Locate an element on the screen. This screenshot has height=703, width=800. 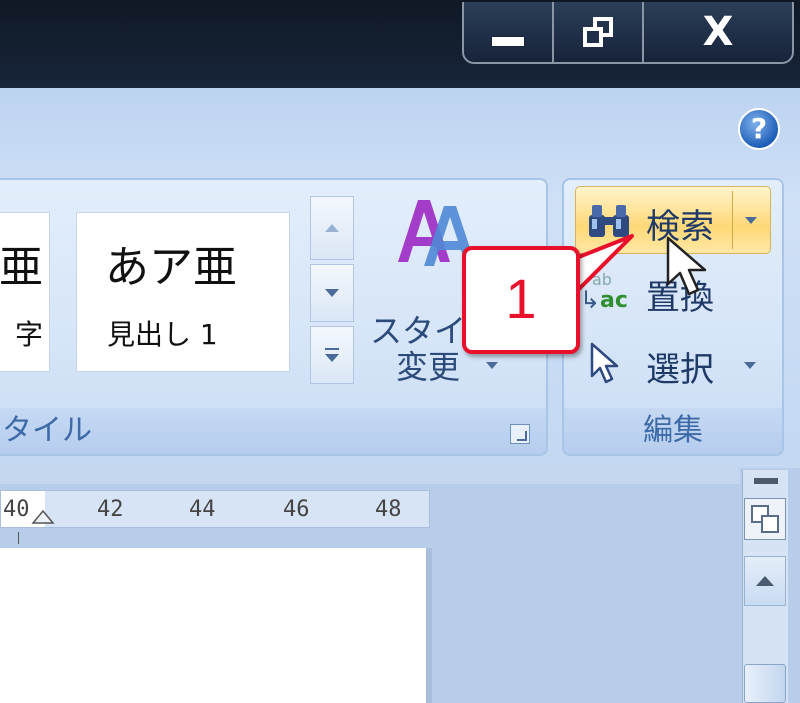
style-preview: あア亜 is located at coordinates (171, 267).